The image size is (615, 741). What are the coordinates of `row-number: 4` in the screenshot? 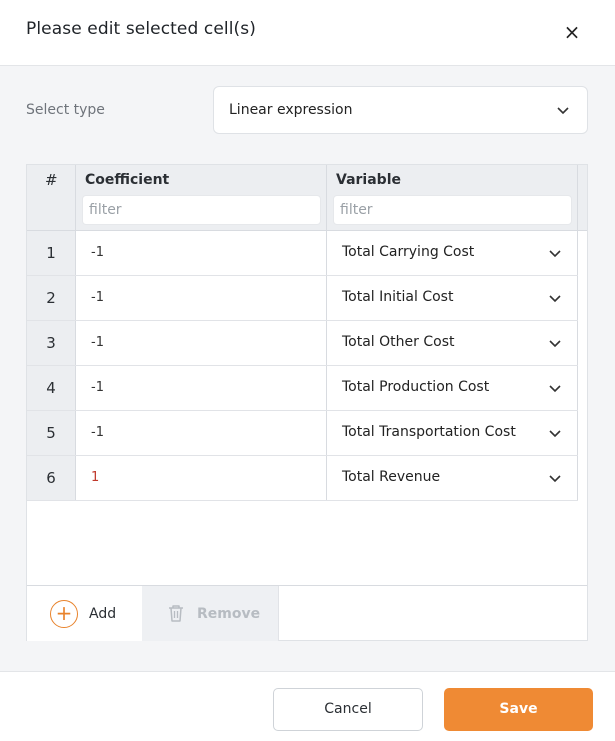 It's located at (51, 388).